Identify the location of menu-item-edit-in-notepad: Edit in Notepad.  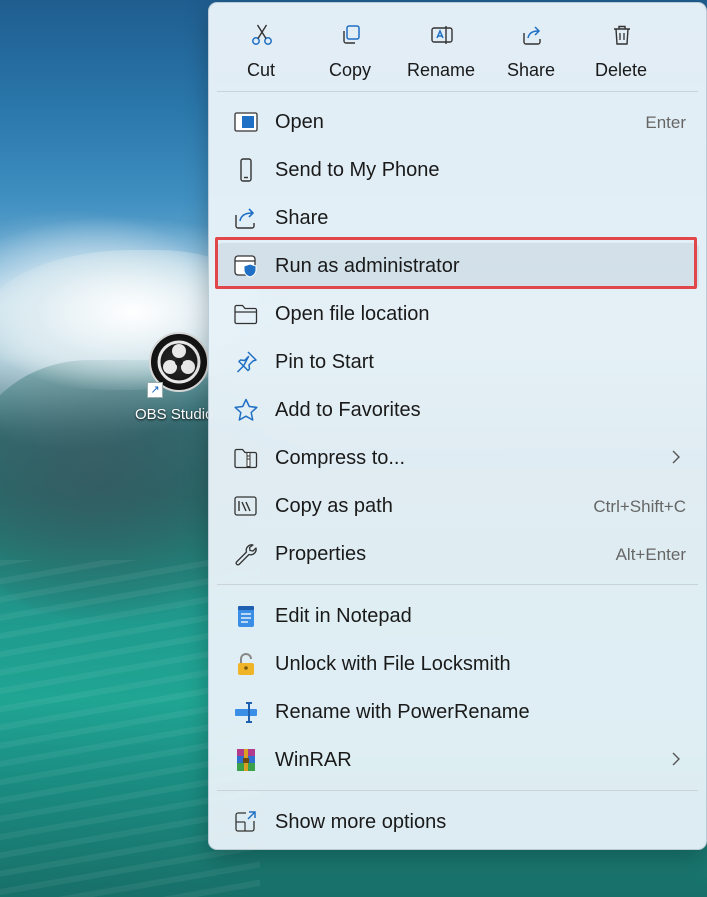
(458, 616).